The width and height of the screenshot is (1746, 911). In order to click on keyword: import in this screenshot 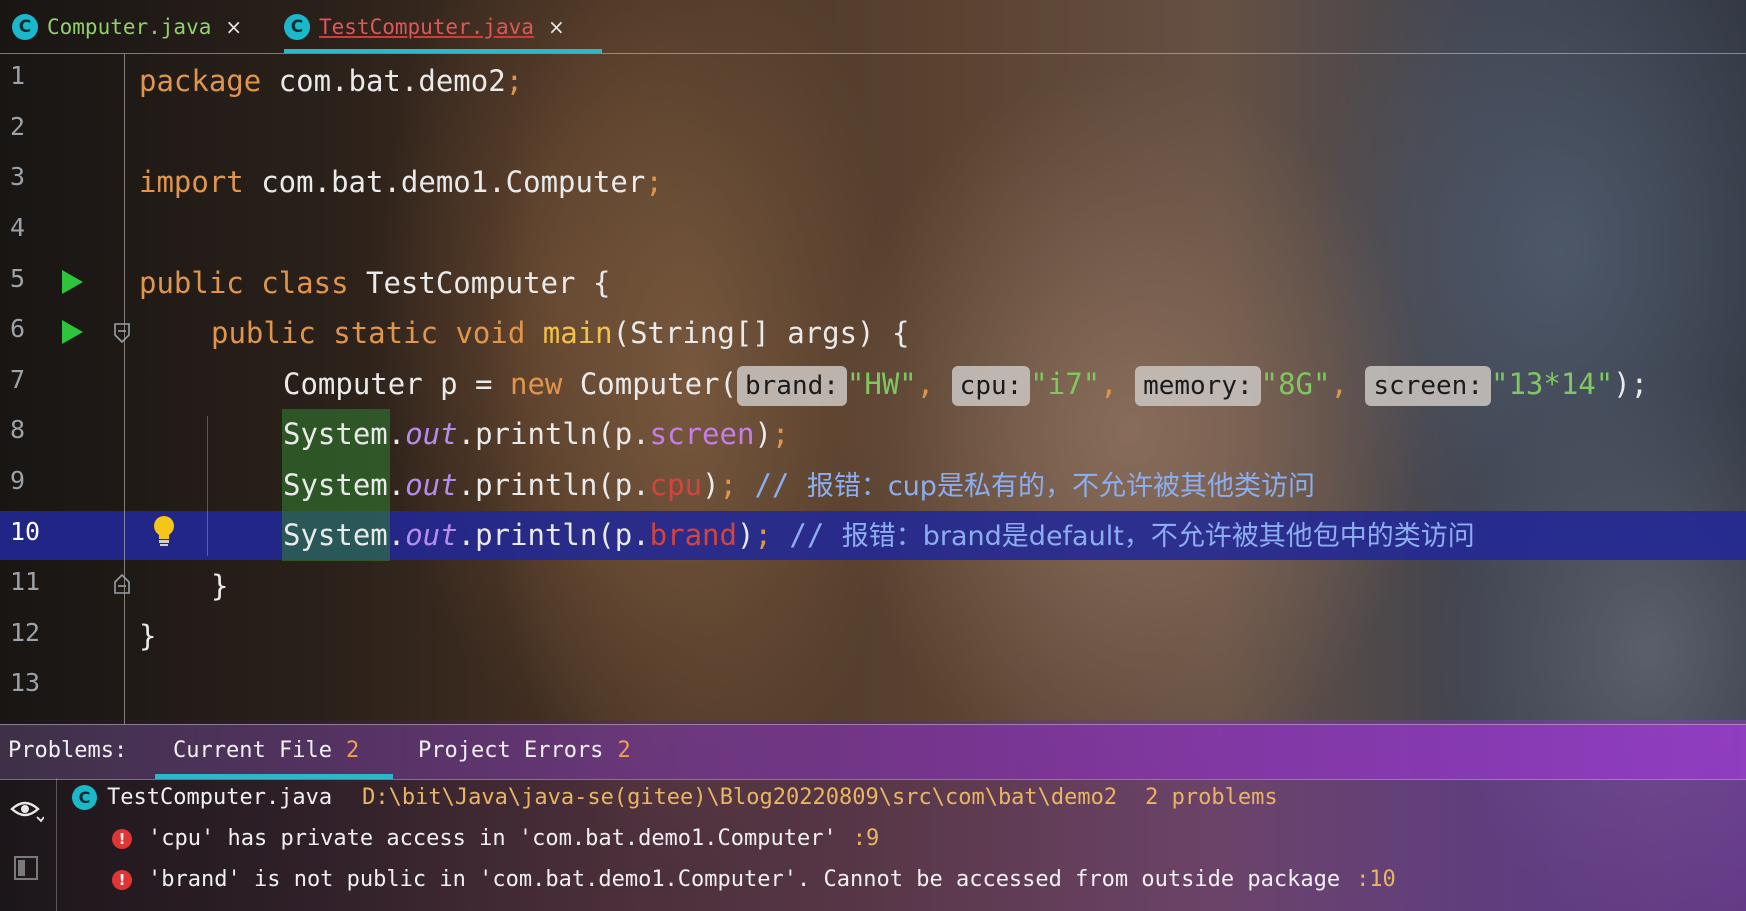, I will do `click(191, 182)`.